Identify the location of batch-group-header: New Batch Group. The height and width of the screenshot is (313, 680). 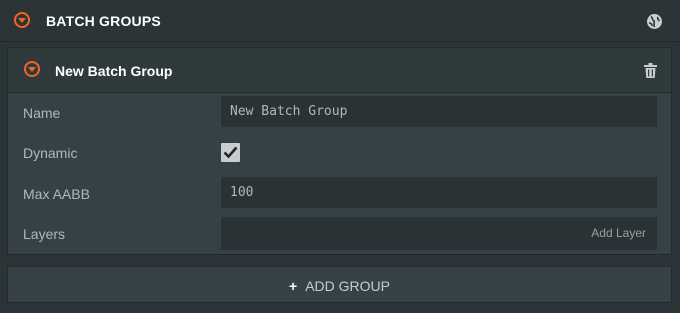
(339, 70).